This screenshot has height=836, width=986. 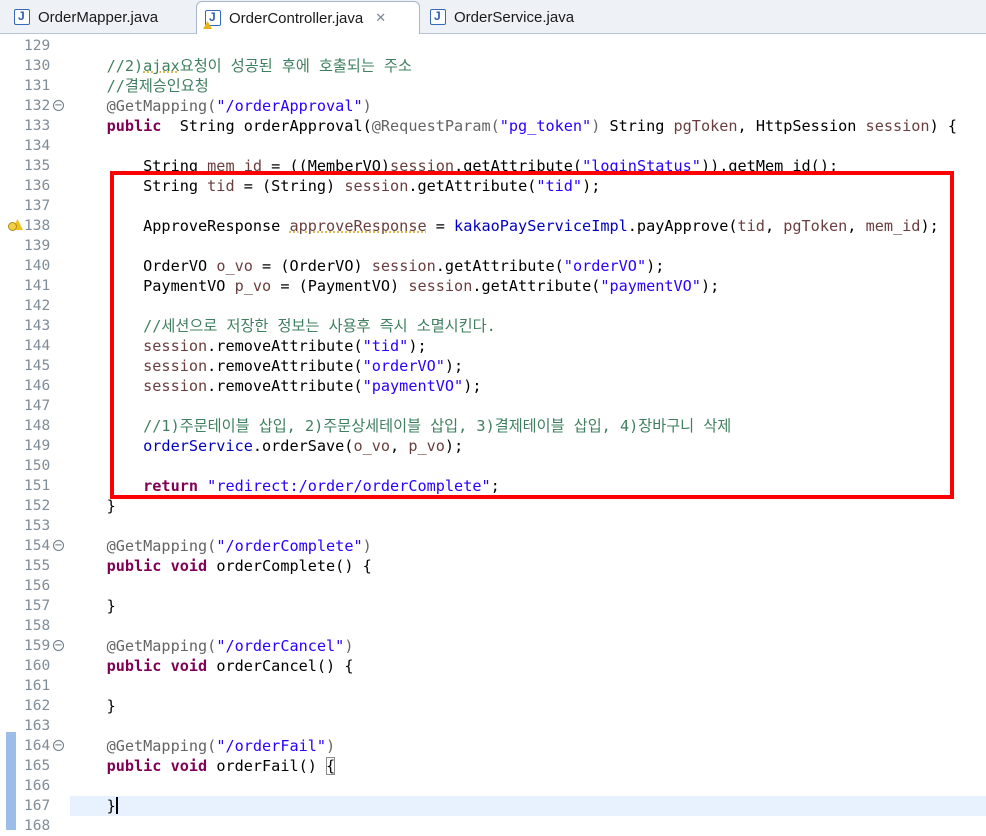 I want to click on code-token: "pg_token", so click(x=545, y=126).